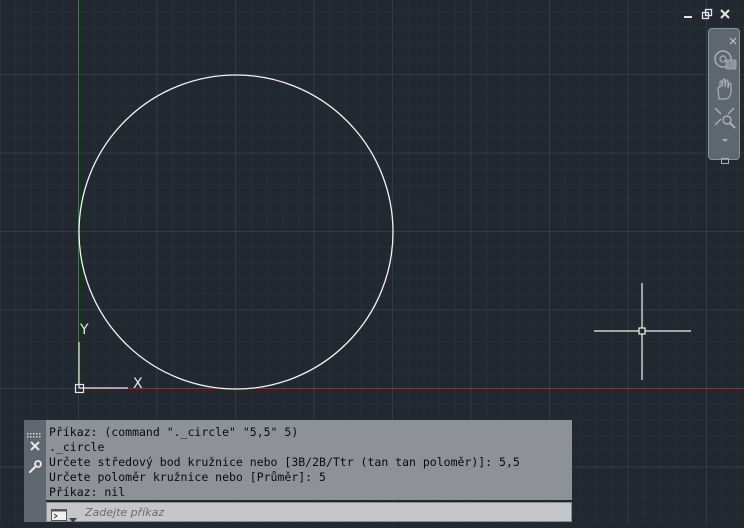 This screenshot has width=744, height=528. I want to click on steering-wheel-icon, so click(725, 59).